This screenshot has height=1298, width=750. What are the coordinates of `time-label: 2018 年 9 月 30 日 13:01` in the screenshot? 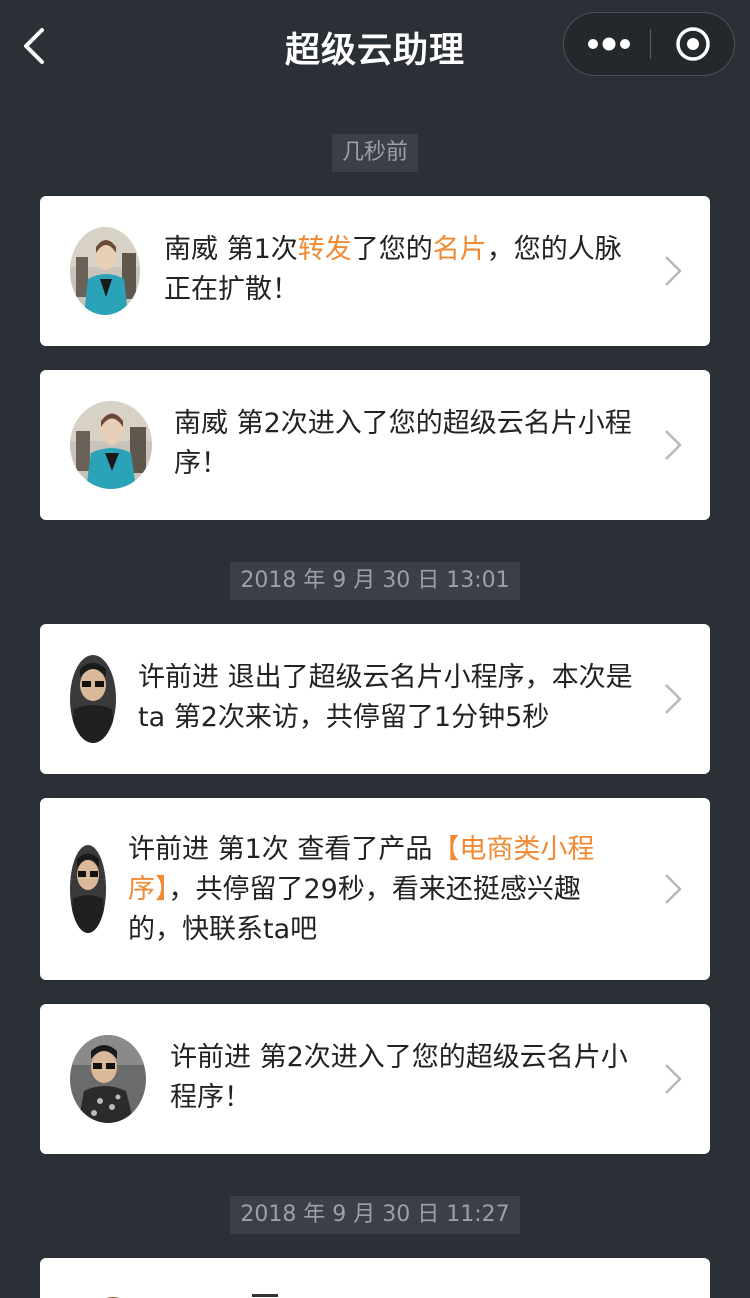 It's located at (375, 581).